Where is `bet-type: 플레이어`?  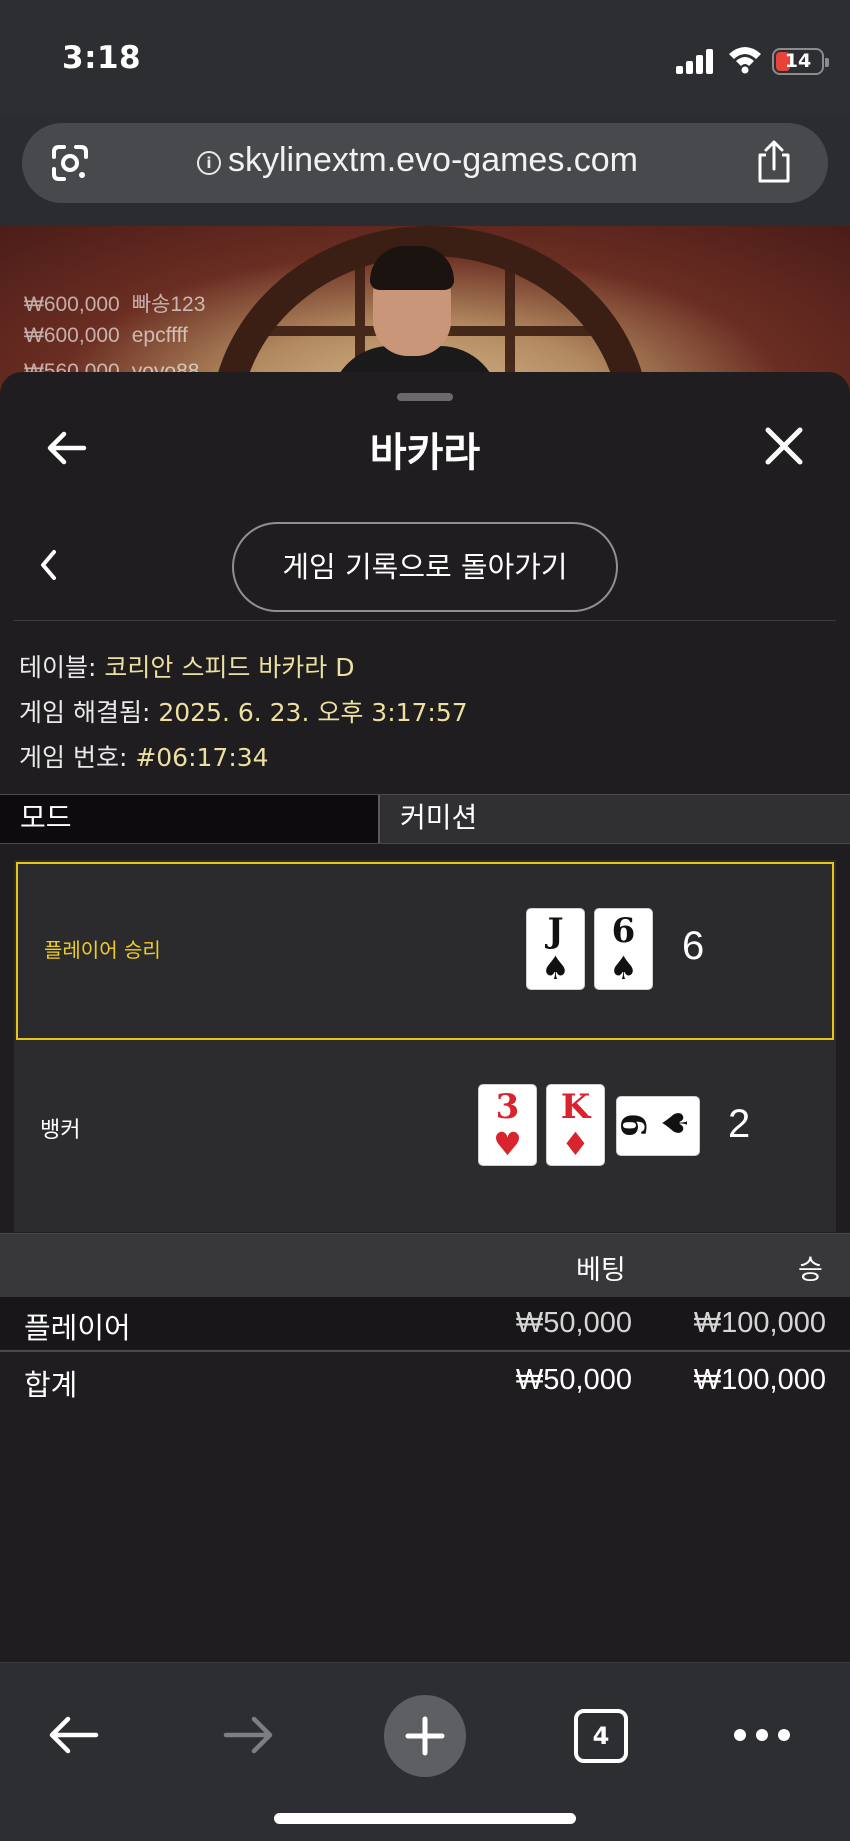 bet-type: 플레이어 is located at coordinates (77, 1329).